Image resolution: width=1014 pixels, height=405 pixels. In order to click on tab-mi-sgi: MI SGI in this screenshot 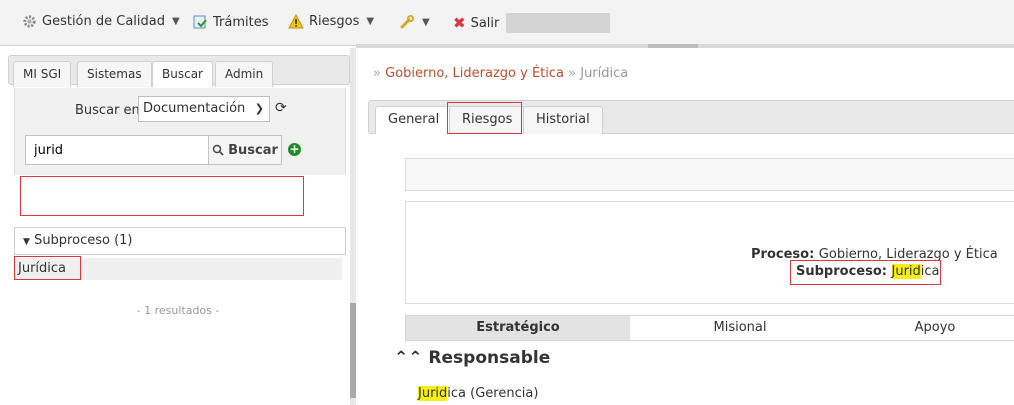, I will do `click(42, 74)`.